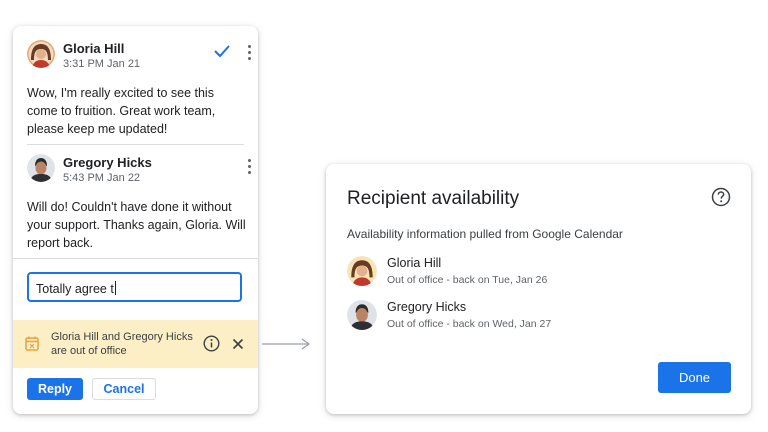  What do you see at coordinates (75, 289) in the screenshot?
I see `reply-input-value: Totally agree t` at bounding box center [75, 289].